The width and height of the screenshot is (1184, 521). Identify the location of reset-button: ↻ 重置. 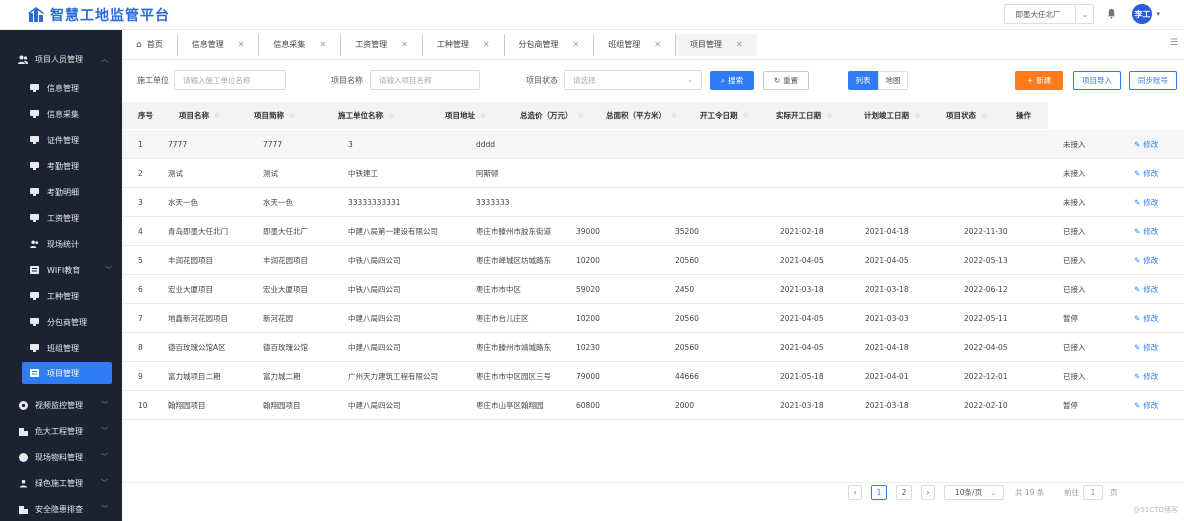
(786, 80).